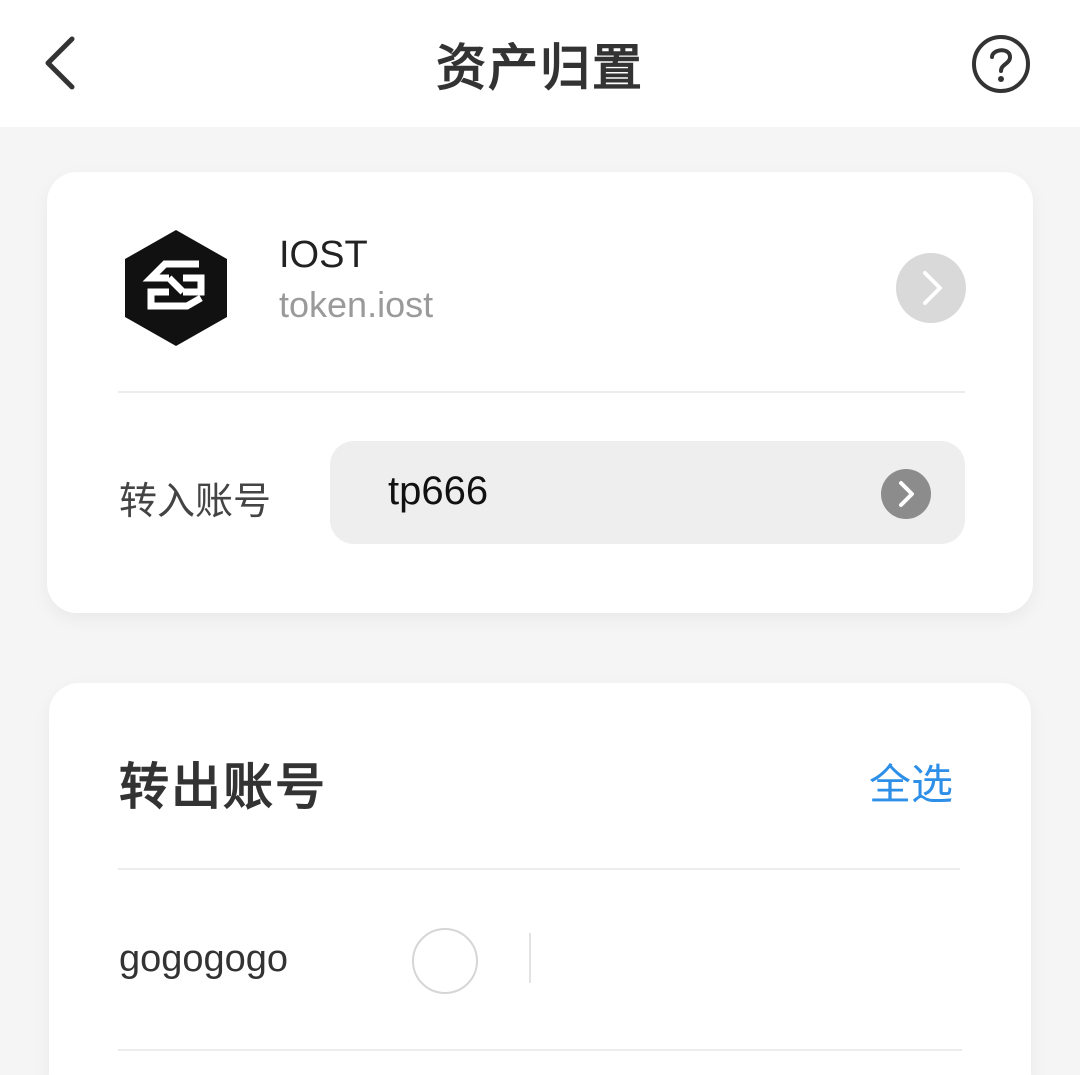  I want to click on transfer-out-title: 转出账号, so click(223, 787).